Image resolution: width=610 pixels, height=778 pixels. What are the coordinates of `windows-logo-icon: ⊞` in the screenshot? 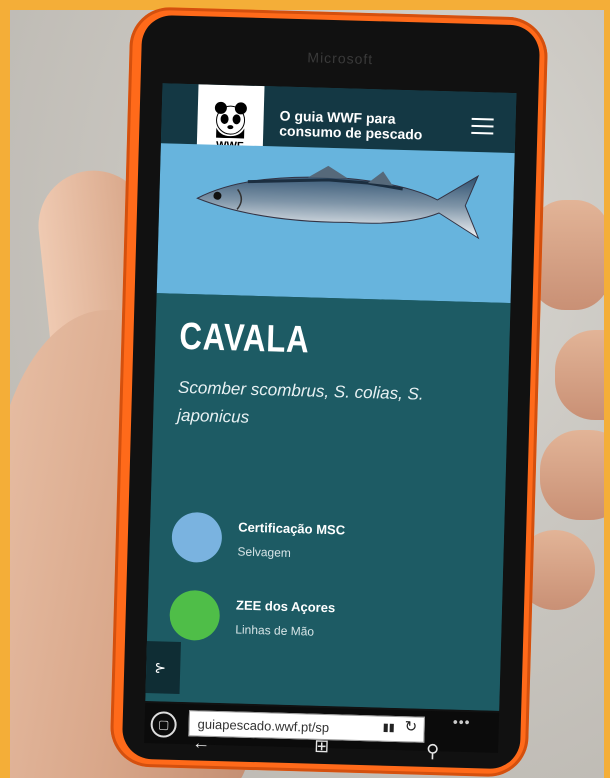 It's located at (322, 746).